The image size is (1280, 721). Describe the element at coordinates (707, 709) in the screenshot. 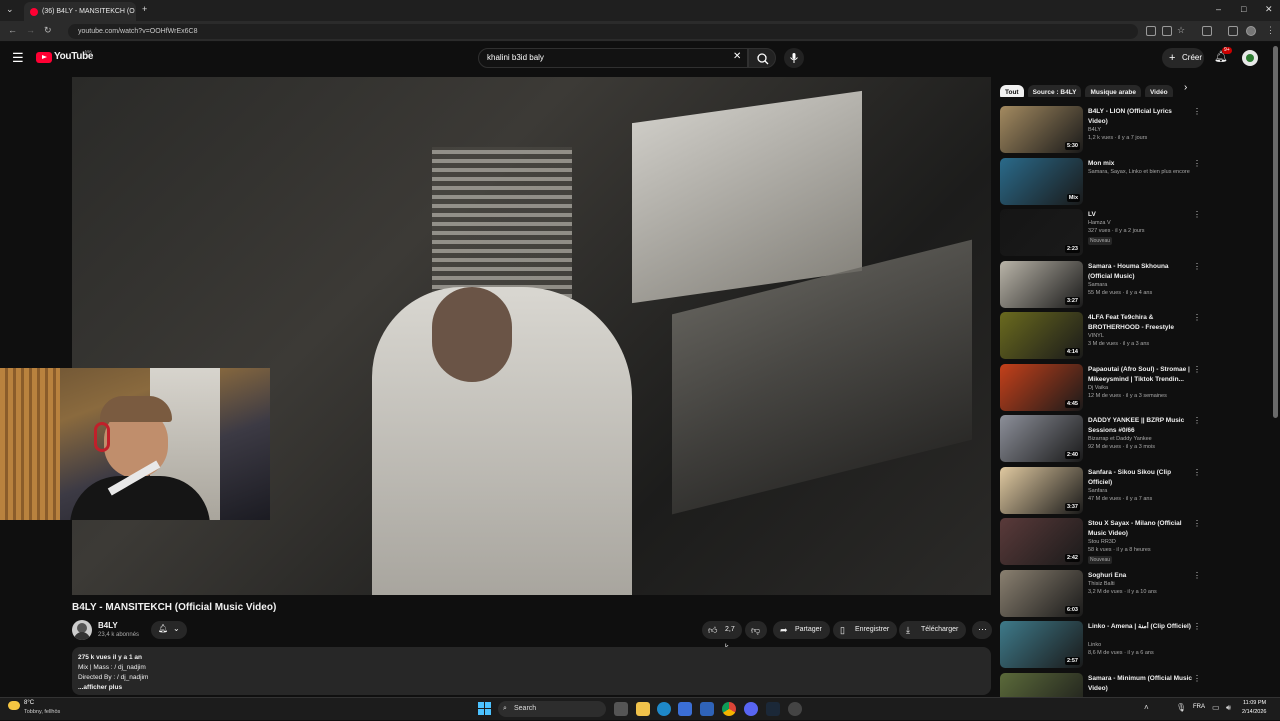

I see `mail-icon` at that location.